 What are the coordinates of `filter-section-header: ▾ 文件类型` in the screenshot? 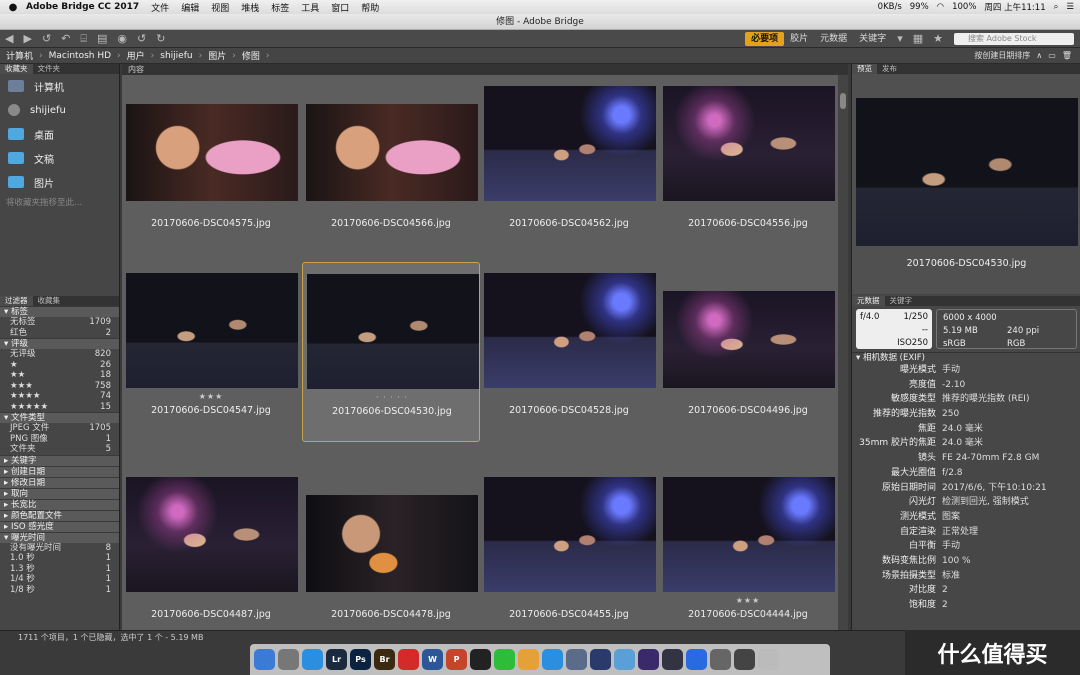 It's located at (59, 417).